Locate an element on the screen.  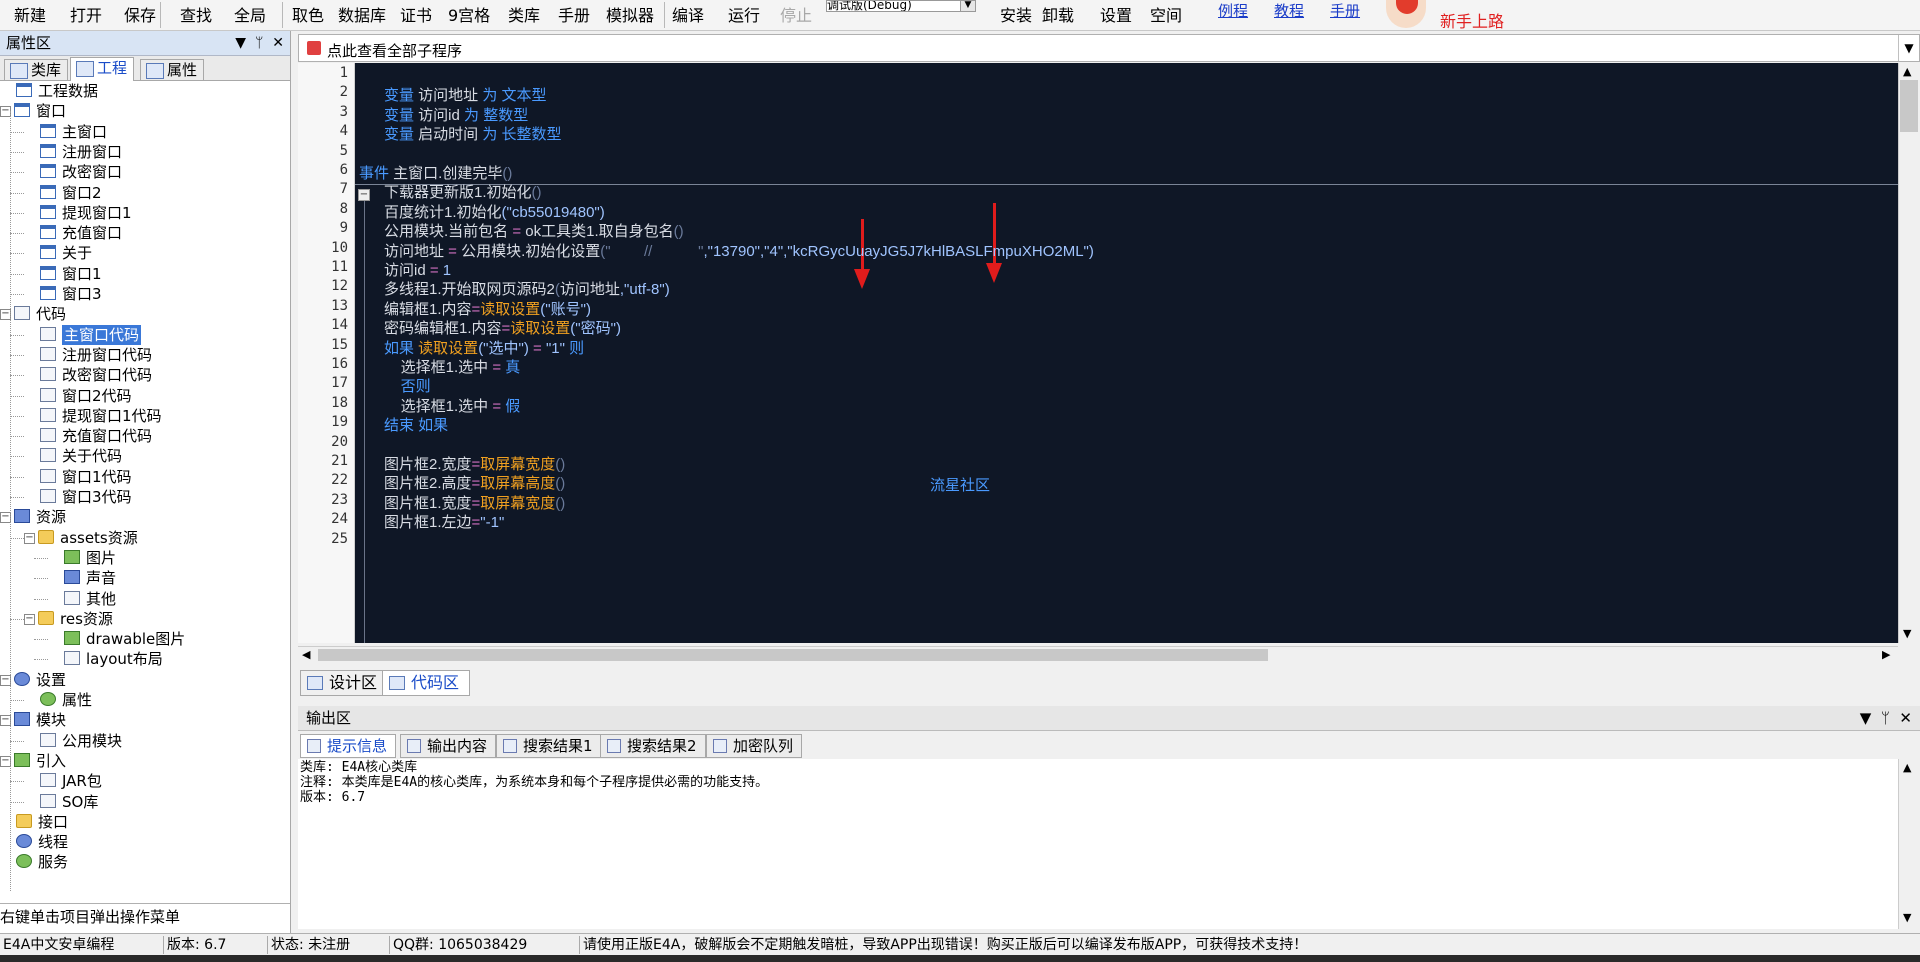
code-line: 变量 访问地址 为 文本型 is located at coordinates (465, 94).